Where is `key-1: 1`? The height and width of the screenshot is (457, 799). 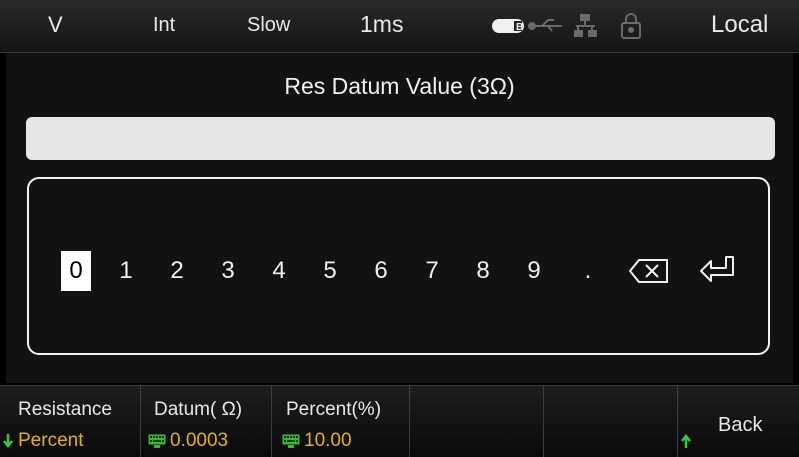 key-1: 1 is located at coordinates (126, 271).